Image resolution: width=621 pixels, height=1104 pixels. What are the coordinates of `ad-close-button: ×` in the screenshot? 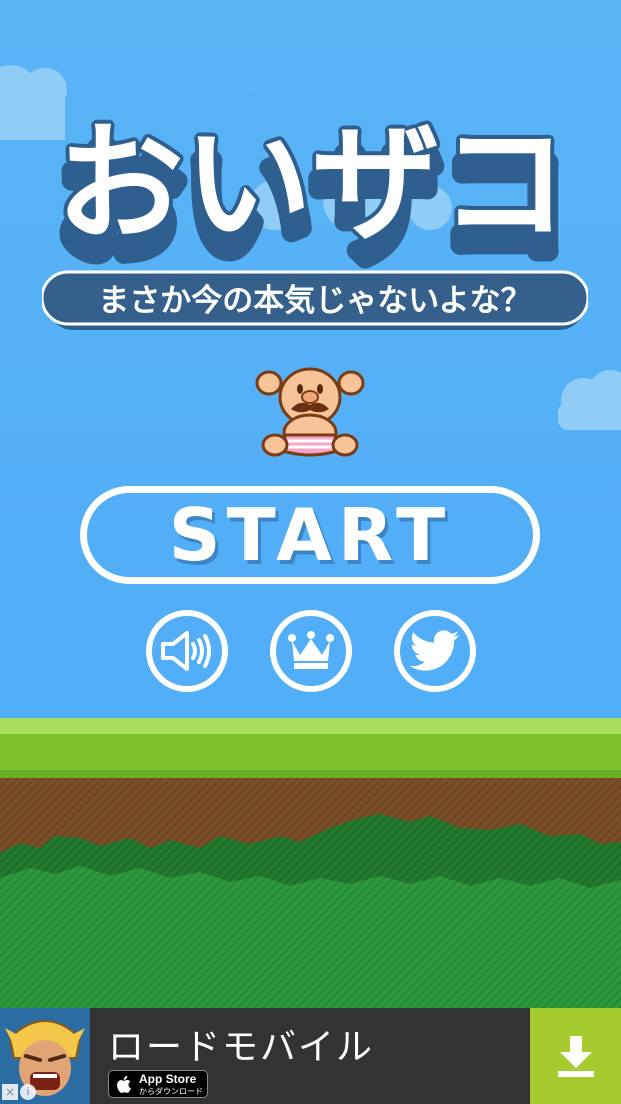 It's located at (10, 1092).